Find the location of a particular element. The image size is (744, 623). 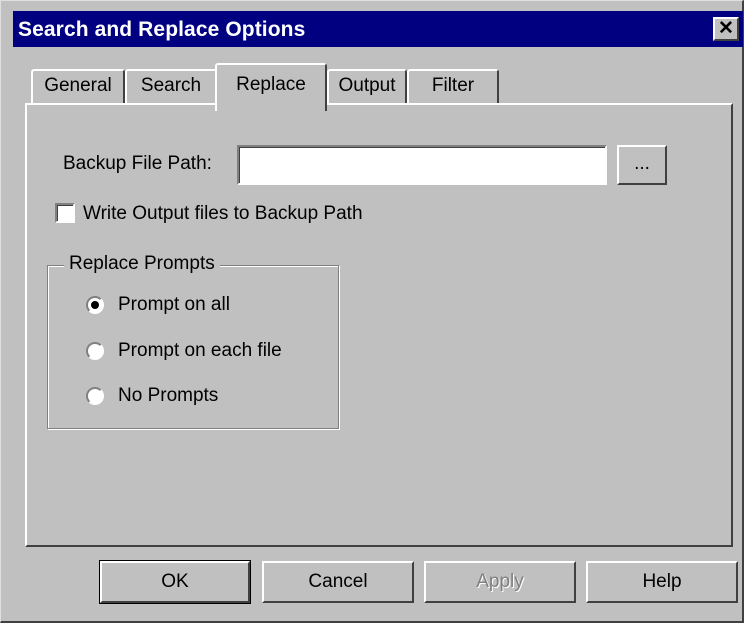

close-button: ✕ is located at coordinates (726, 29).